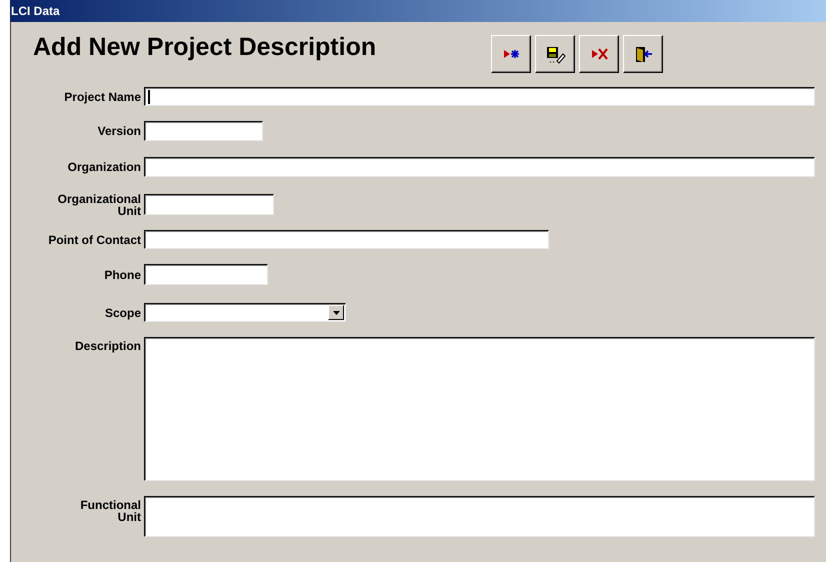 The width and height of the screenshot is (826, 562). Describe the element at coordinates (118, 131) in the screenshot. I see `field-label: Version` at that location.